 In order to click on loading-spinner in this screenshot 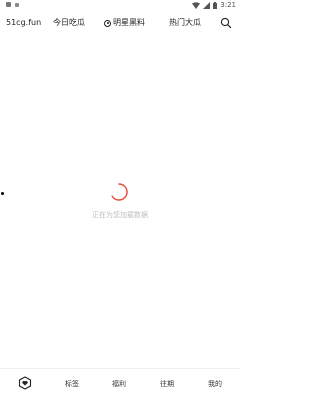, I will do `click(119, 192)`.